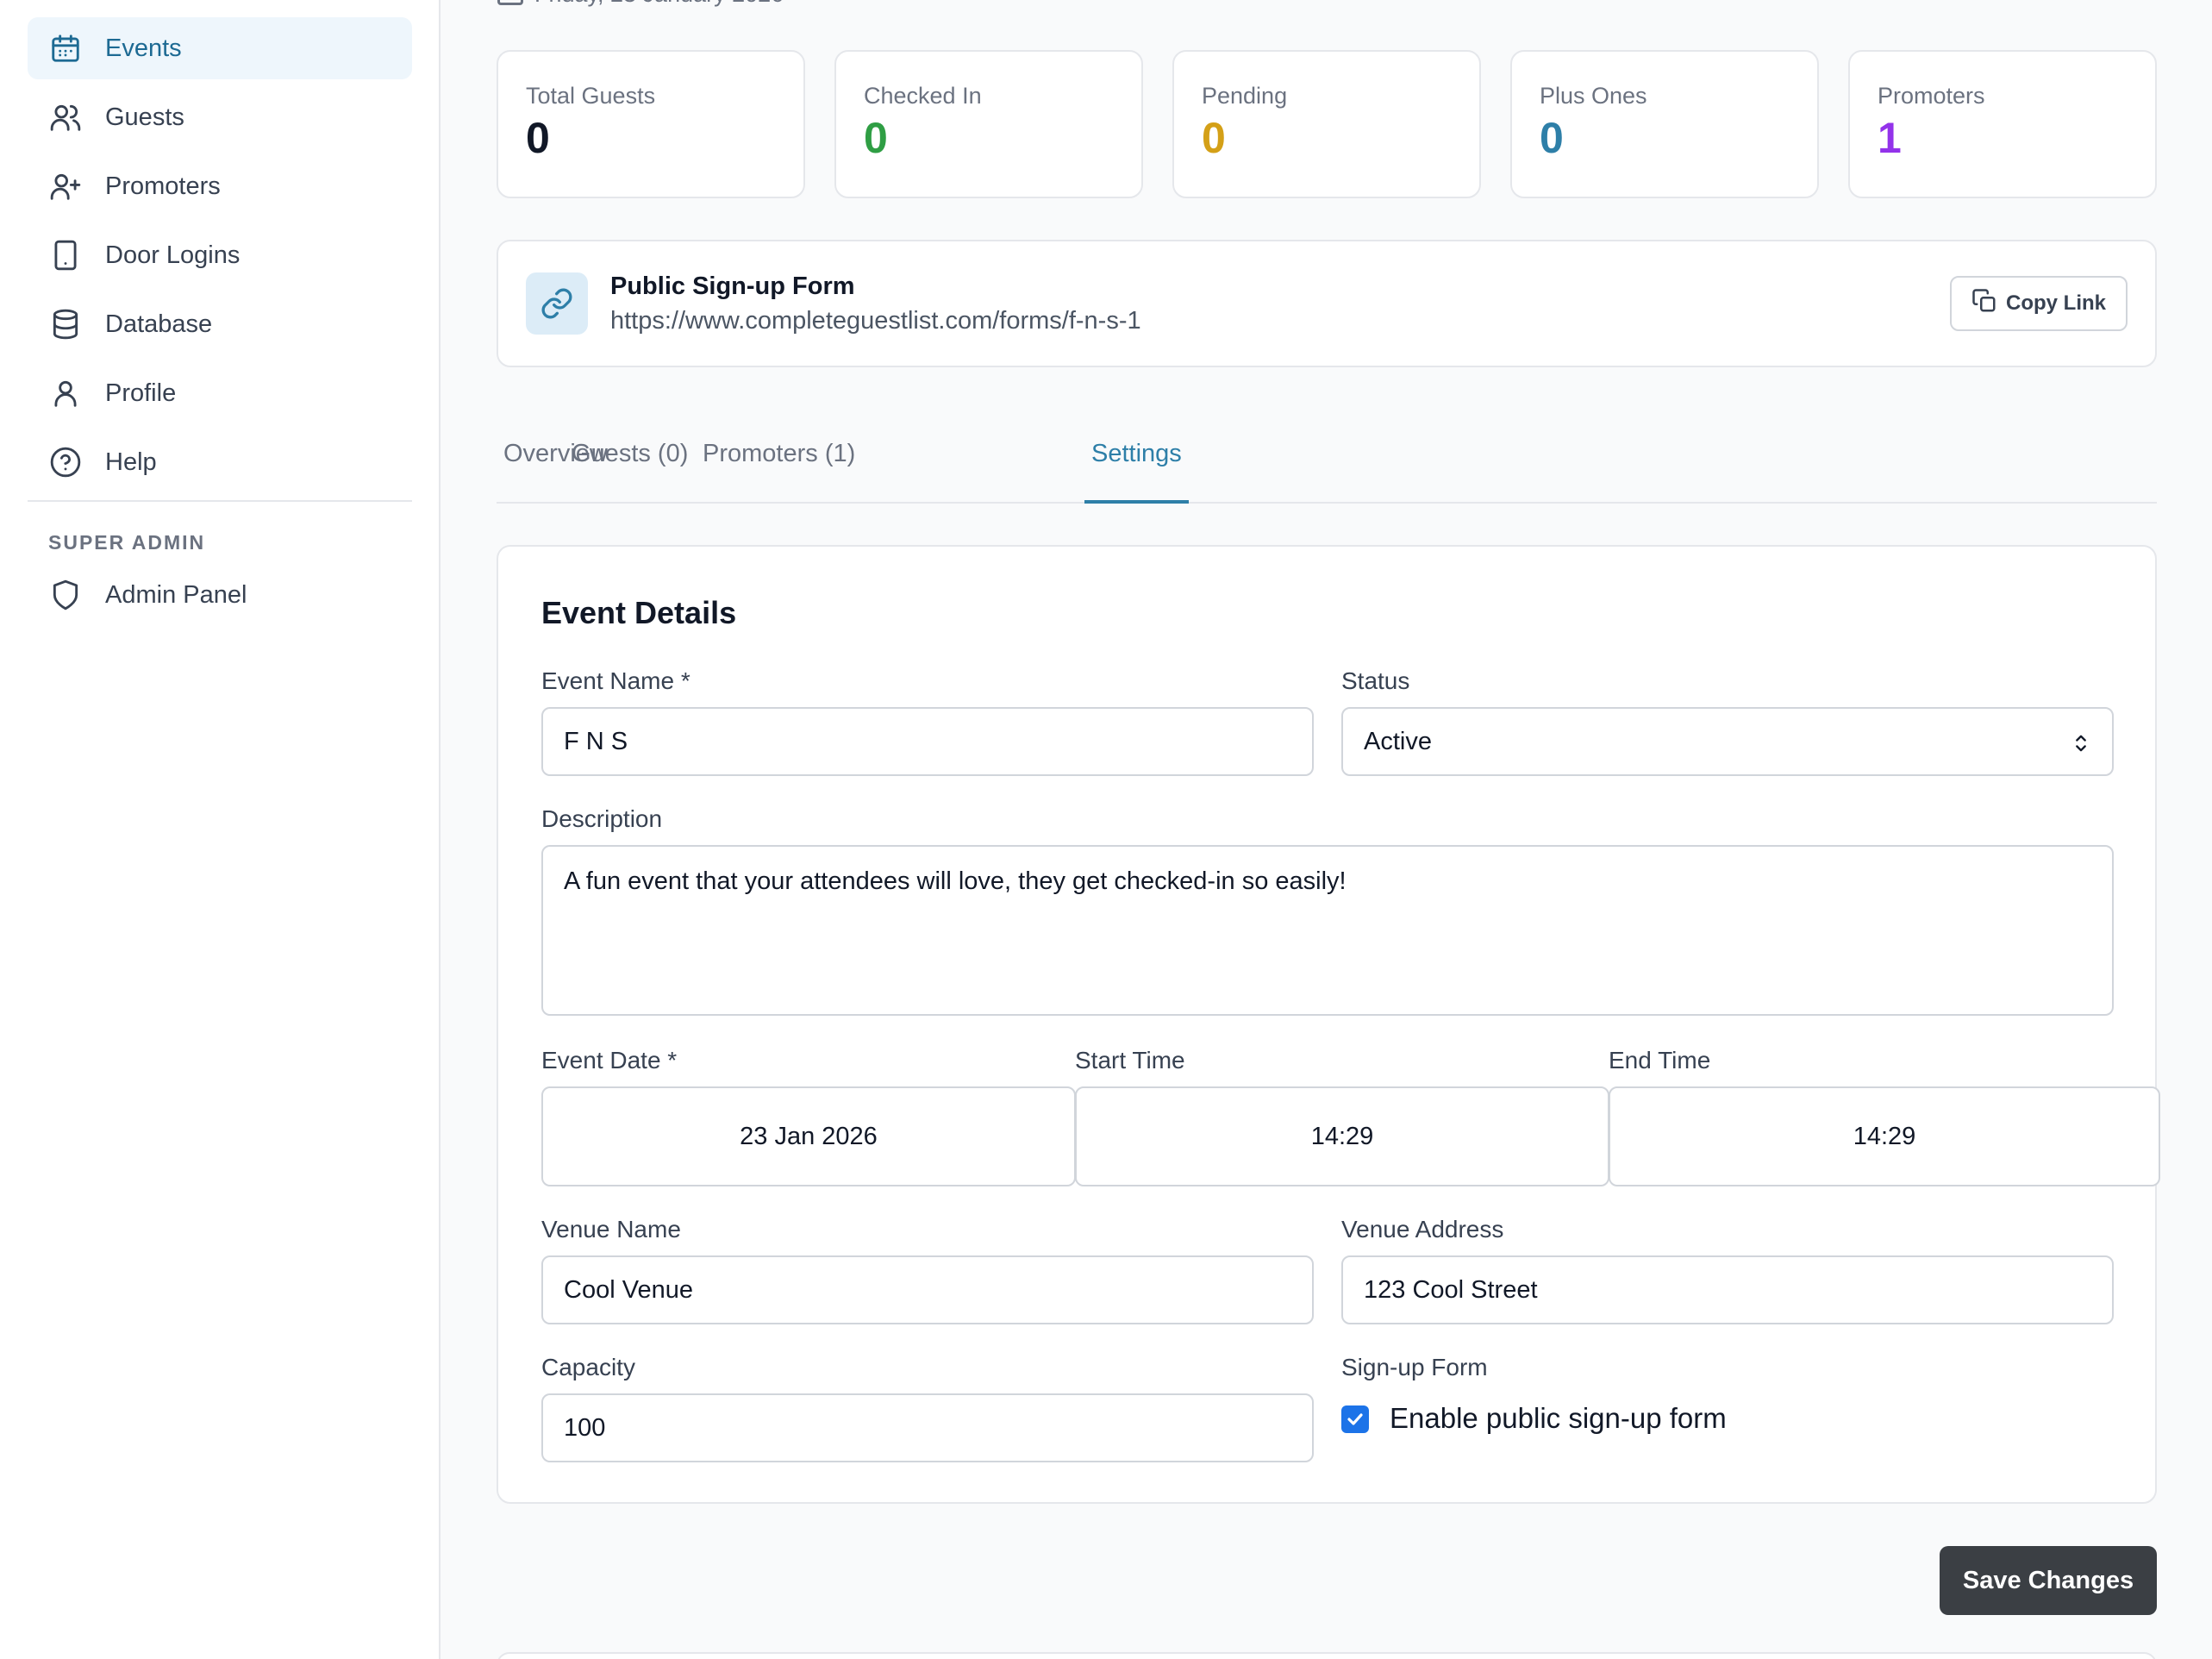 Image resolution: width=2212 pixels, height=1659 pixels. Describe the element at coordinates (176, 594) in the screenshot. I see `sidebar-item-label: Admin Panel` at that location.